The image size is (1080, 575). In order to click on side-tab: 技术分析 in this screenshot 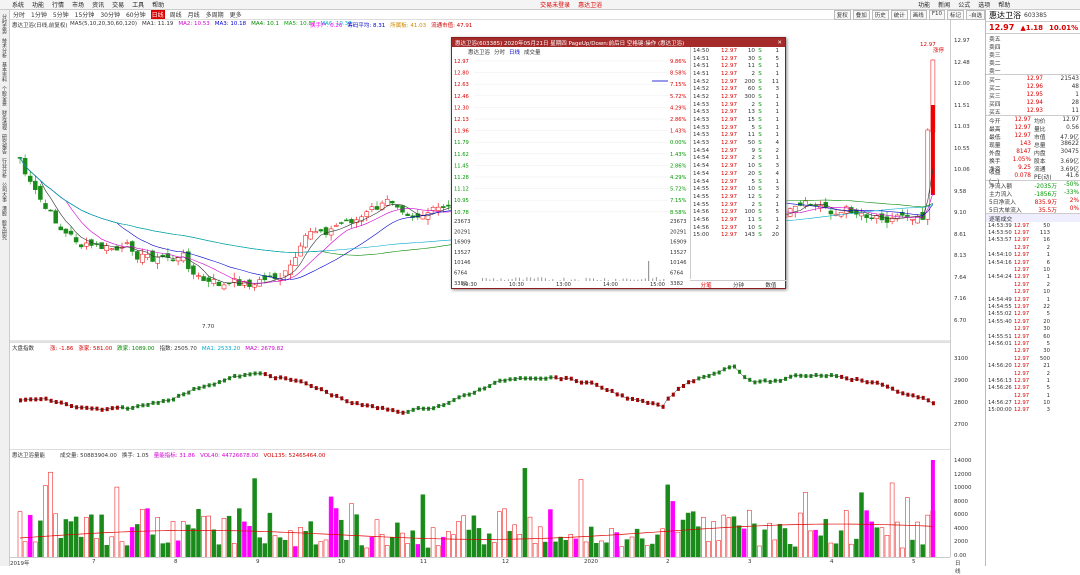, I will do `click(4, 48)`.